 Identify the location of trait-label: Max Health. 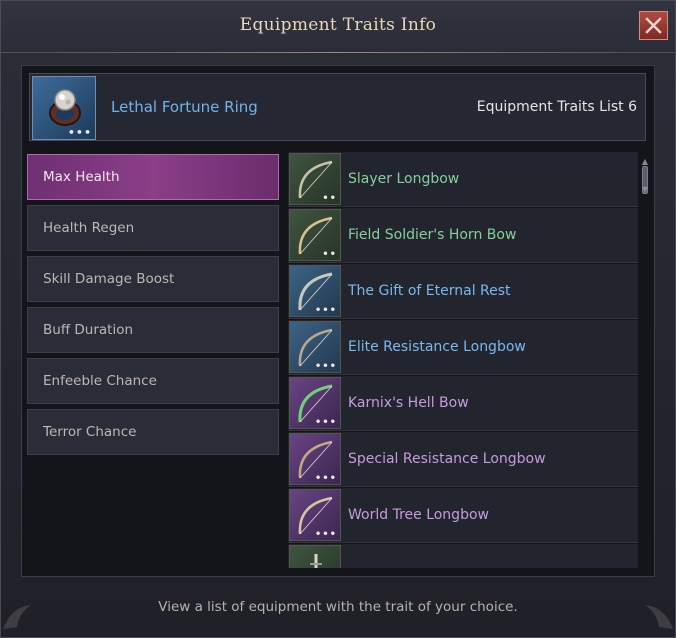
(81, 177).